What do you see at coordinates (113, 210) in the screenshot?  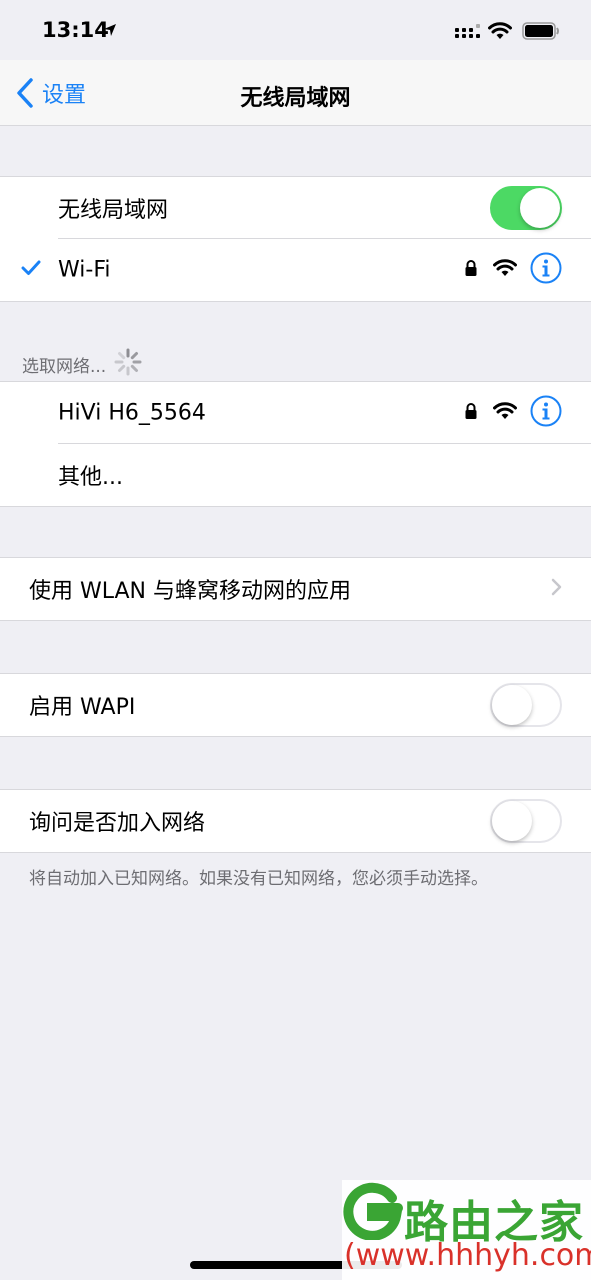 I see `wlan-toggle-label: 无线局域网` at bounding box center [113, 210].